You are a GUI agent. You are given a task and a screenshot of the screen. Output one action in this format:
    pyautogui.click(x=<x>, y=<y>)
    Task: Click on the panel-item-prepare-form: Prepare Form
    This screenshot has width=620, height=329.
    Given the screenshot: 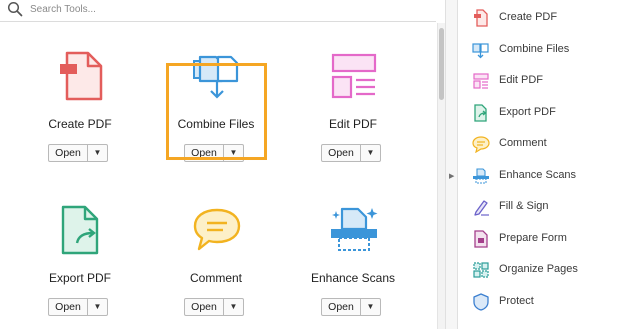 What is the action you would take?
    pyautogui.click(x=539, y=239)
    